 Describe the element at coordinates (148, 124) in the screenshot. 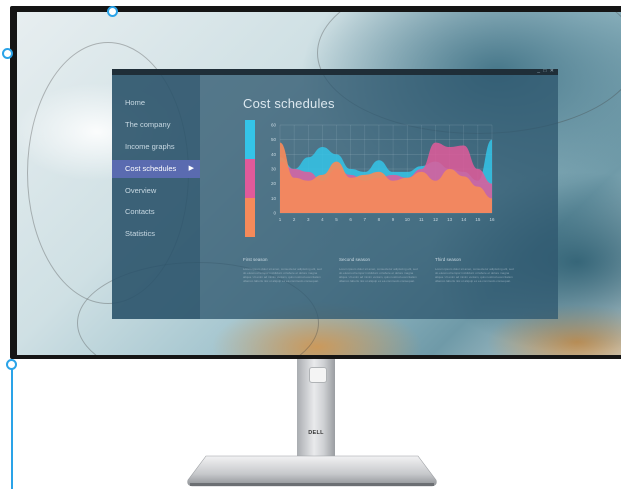

I see `sidebar-item-label: The company` at that location.